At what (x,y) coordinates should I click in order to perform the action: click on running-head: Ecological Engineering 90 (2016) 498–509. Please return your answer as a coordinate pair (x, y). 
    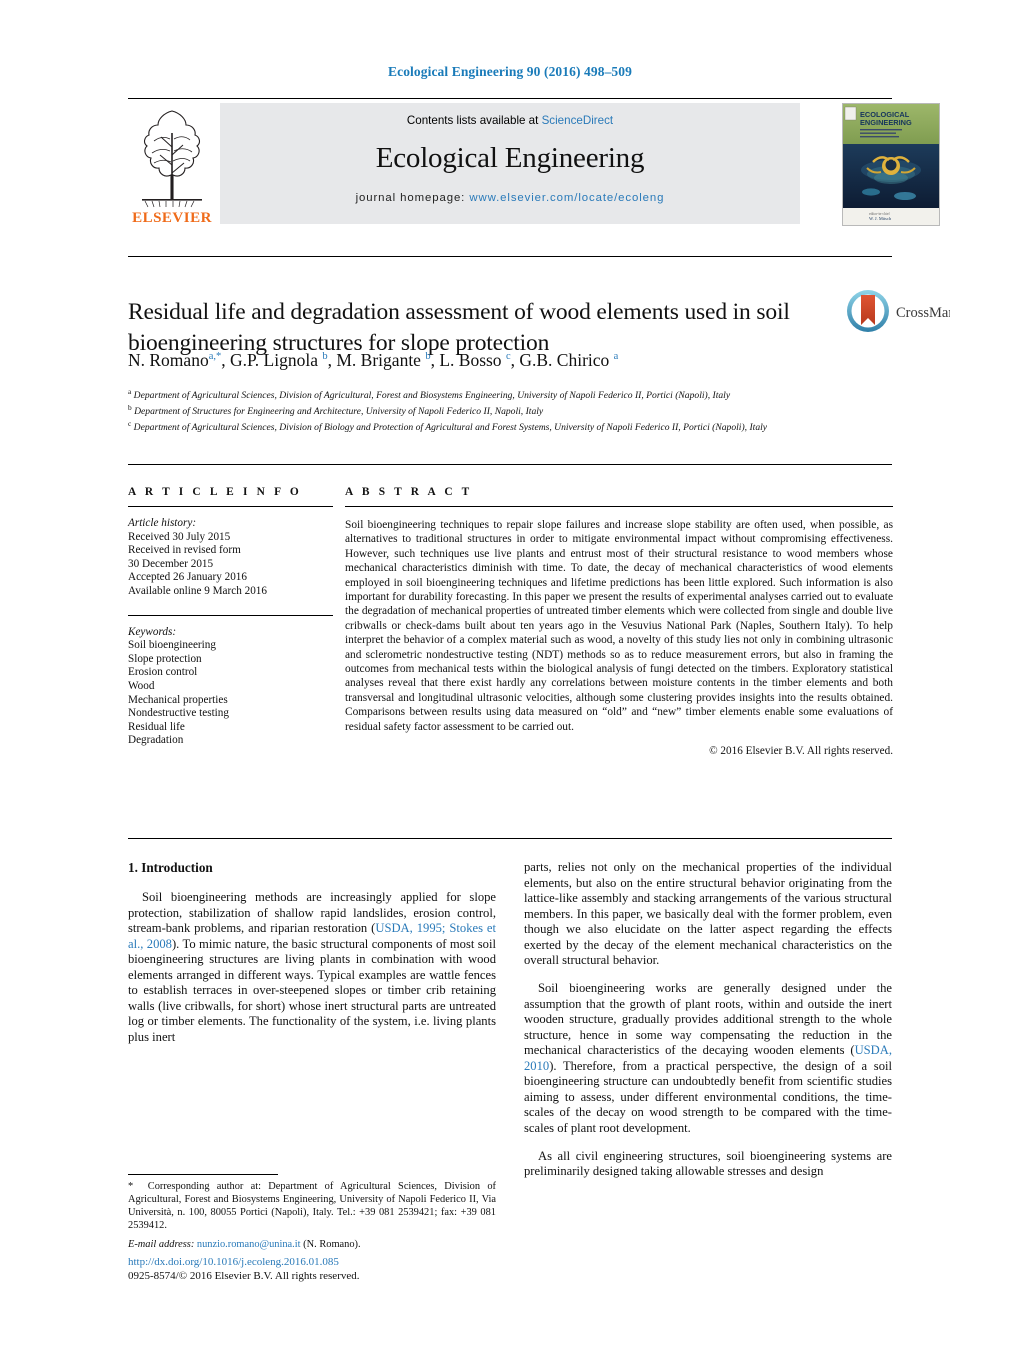
    Looking at the image, I should click on (510, 71).